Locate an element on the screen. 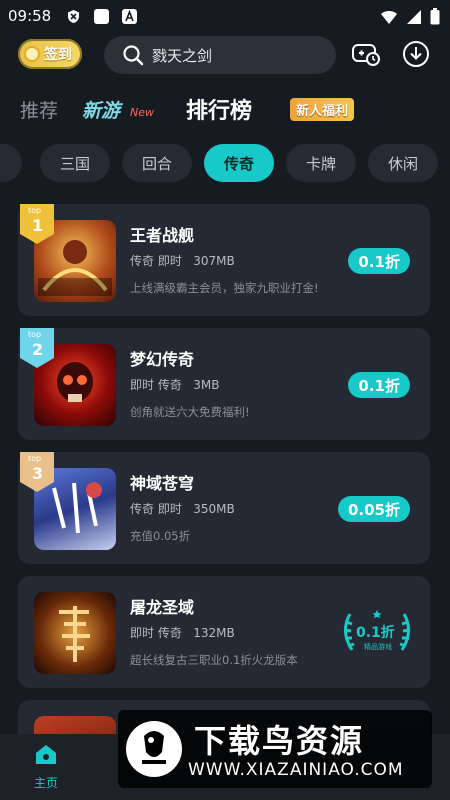 The image size is (450, 800). signal-icon is located at coordinates (414, 19).